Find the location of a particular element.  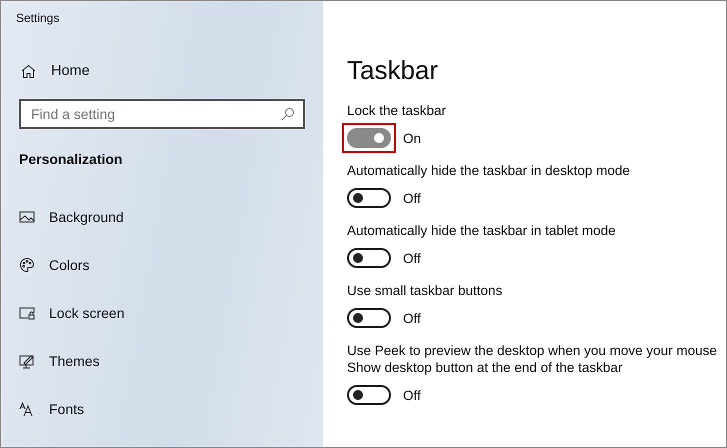

setting-label: Show desktop button at the end of the taskbar is located at coordinates (485, 367).